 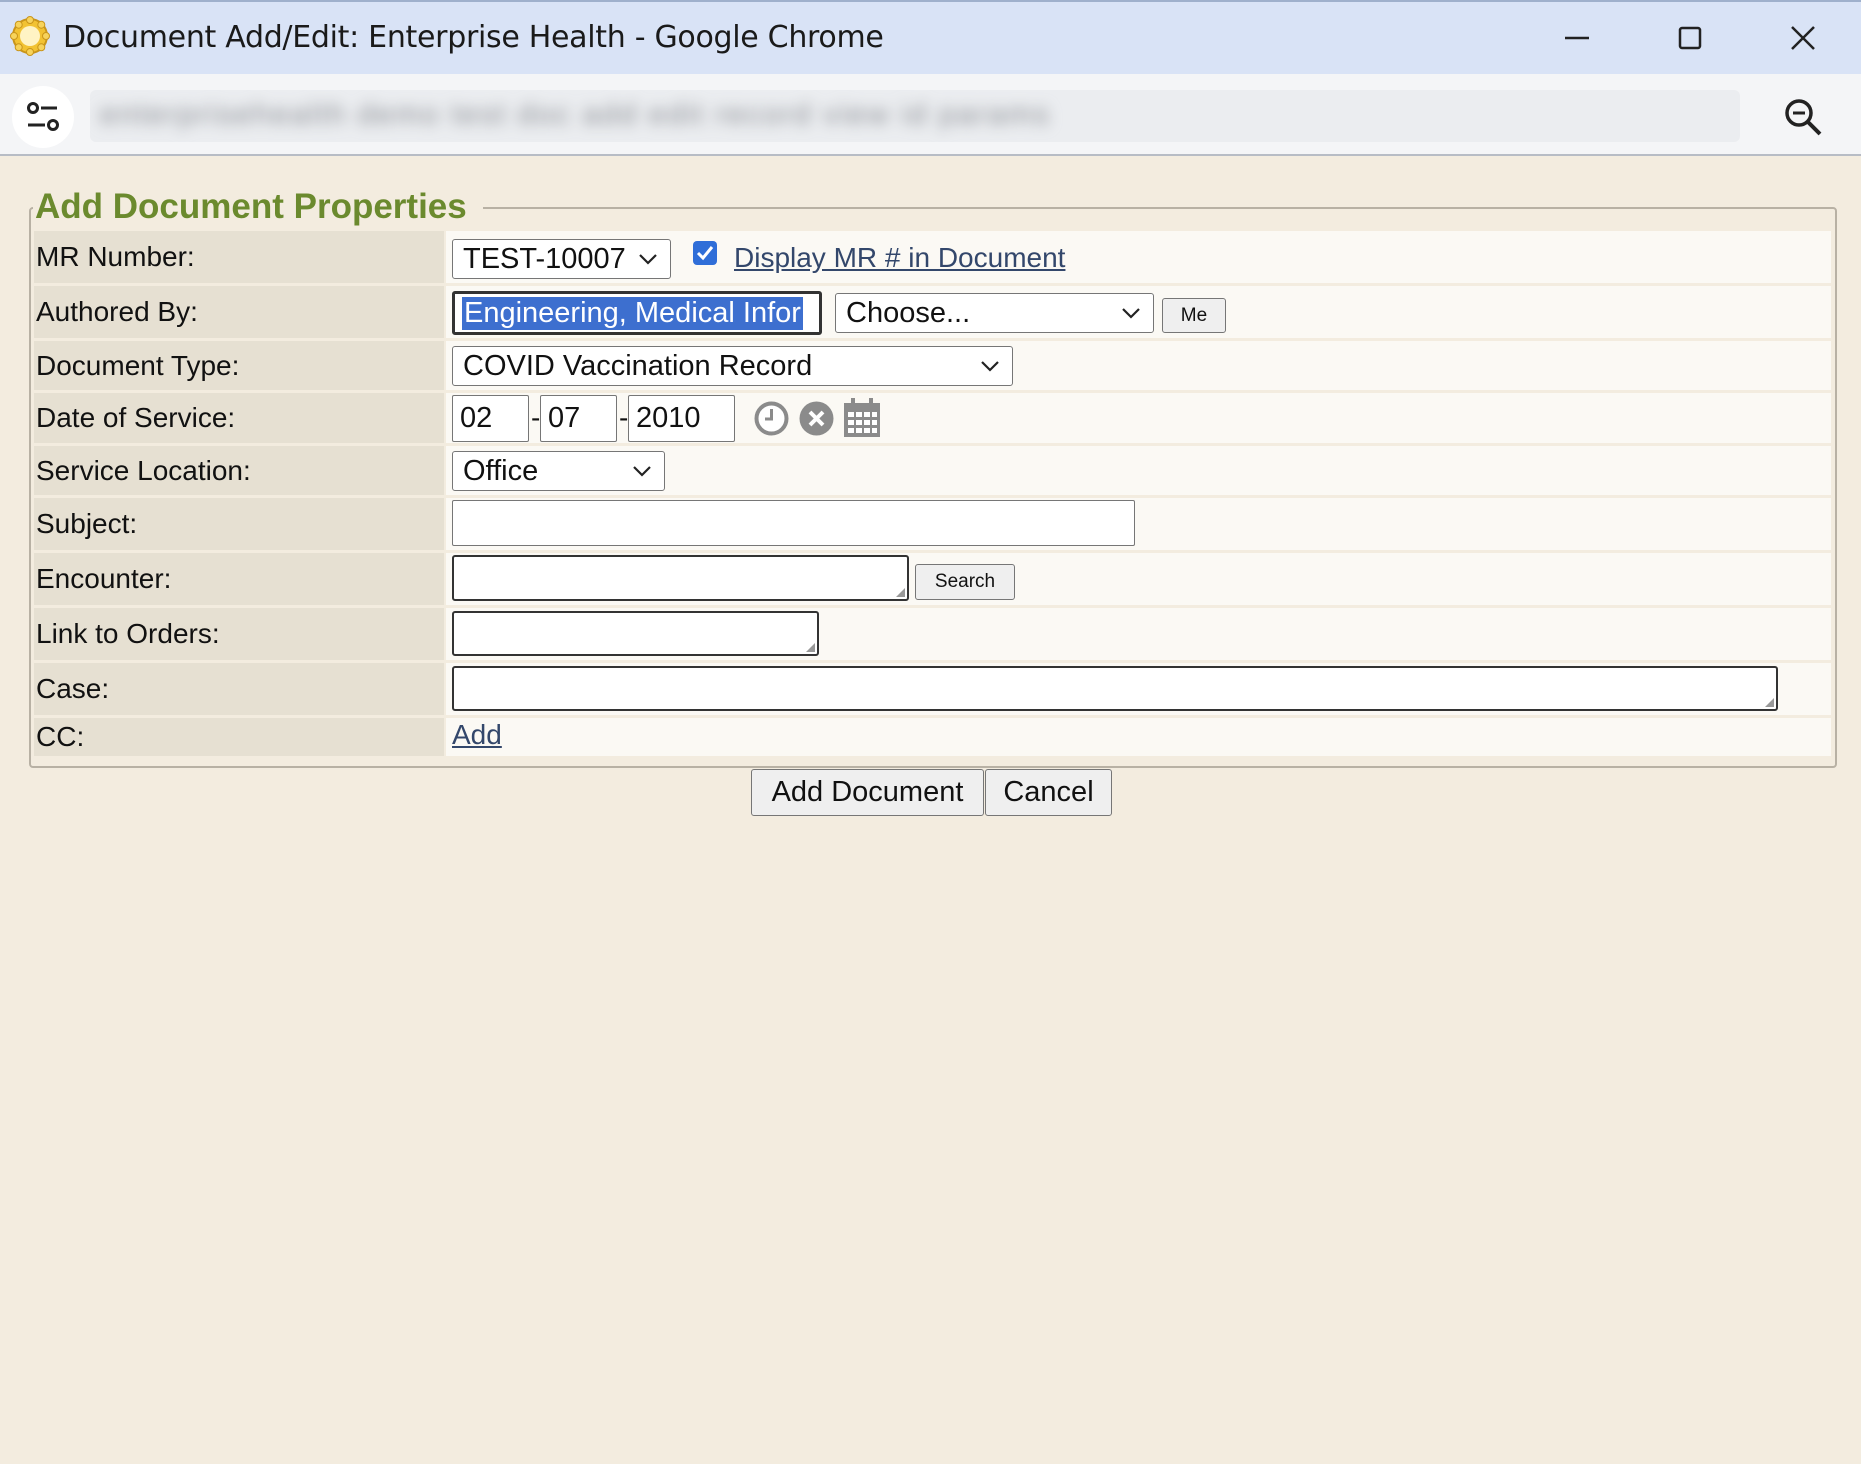 What do you see at coordinates (239, 365) in the screenshot?
I see `label-document-type: Document Type:` at bounding box center [239, 365].